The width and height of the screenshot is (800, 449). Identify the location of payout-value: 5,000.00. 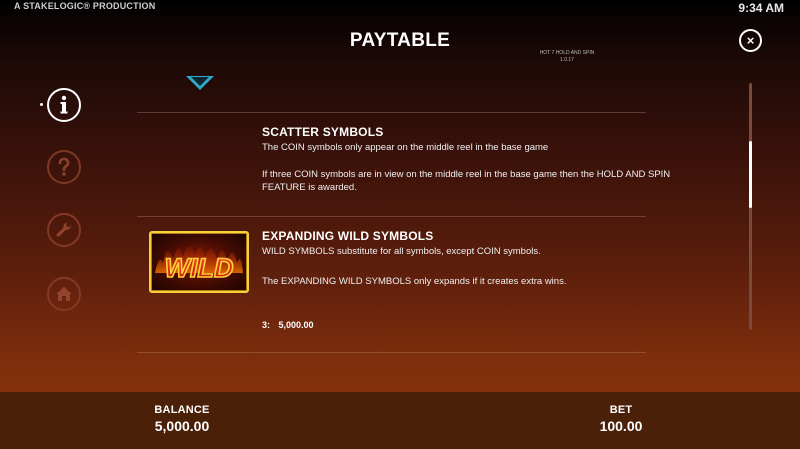
(296, 325).